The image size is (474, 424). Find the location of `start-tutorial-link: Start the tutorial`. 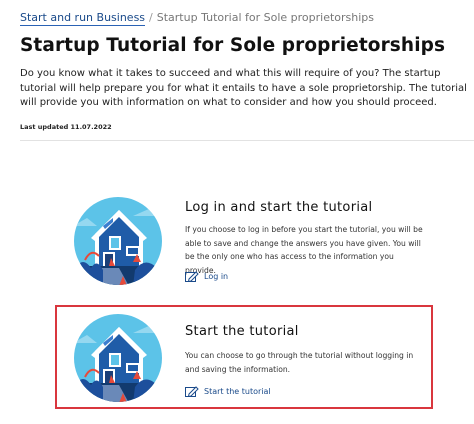

start-tutorial-link: Start the tutorial is located at coordinates (228, 391).